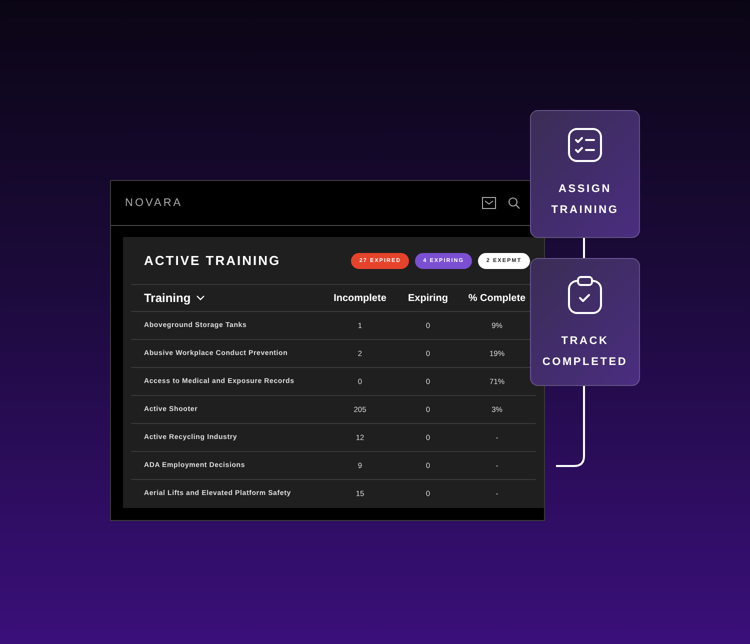 This screenshot has width=750, height=644. I want to click on column-header: % Complete, so click(497, 298).